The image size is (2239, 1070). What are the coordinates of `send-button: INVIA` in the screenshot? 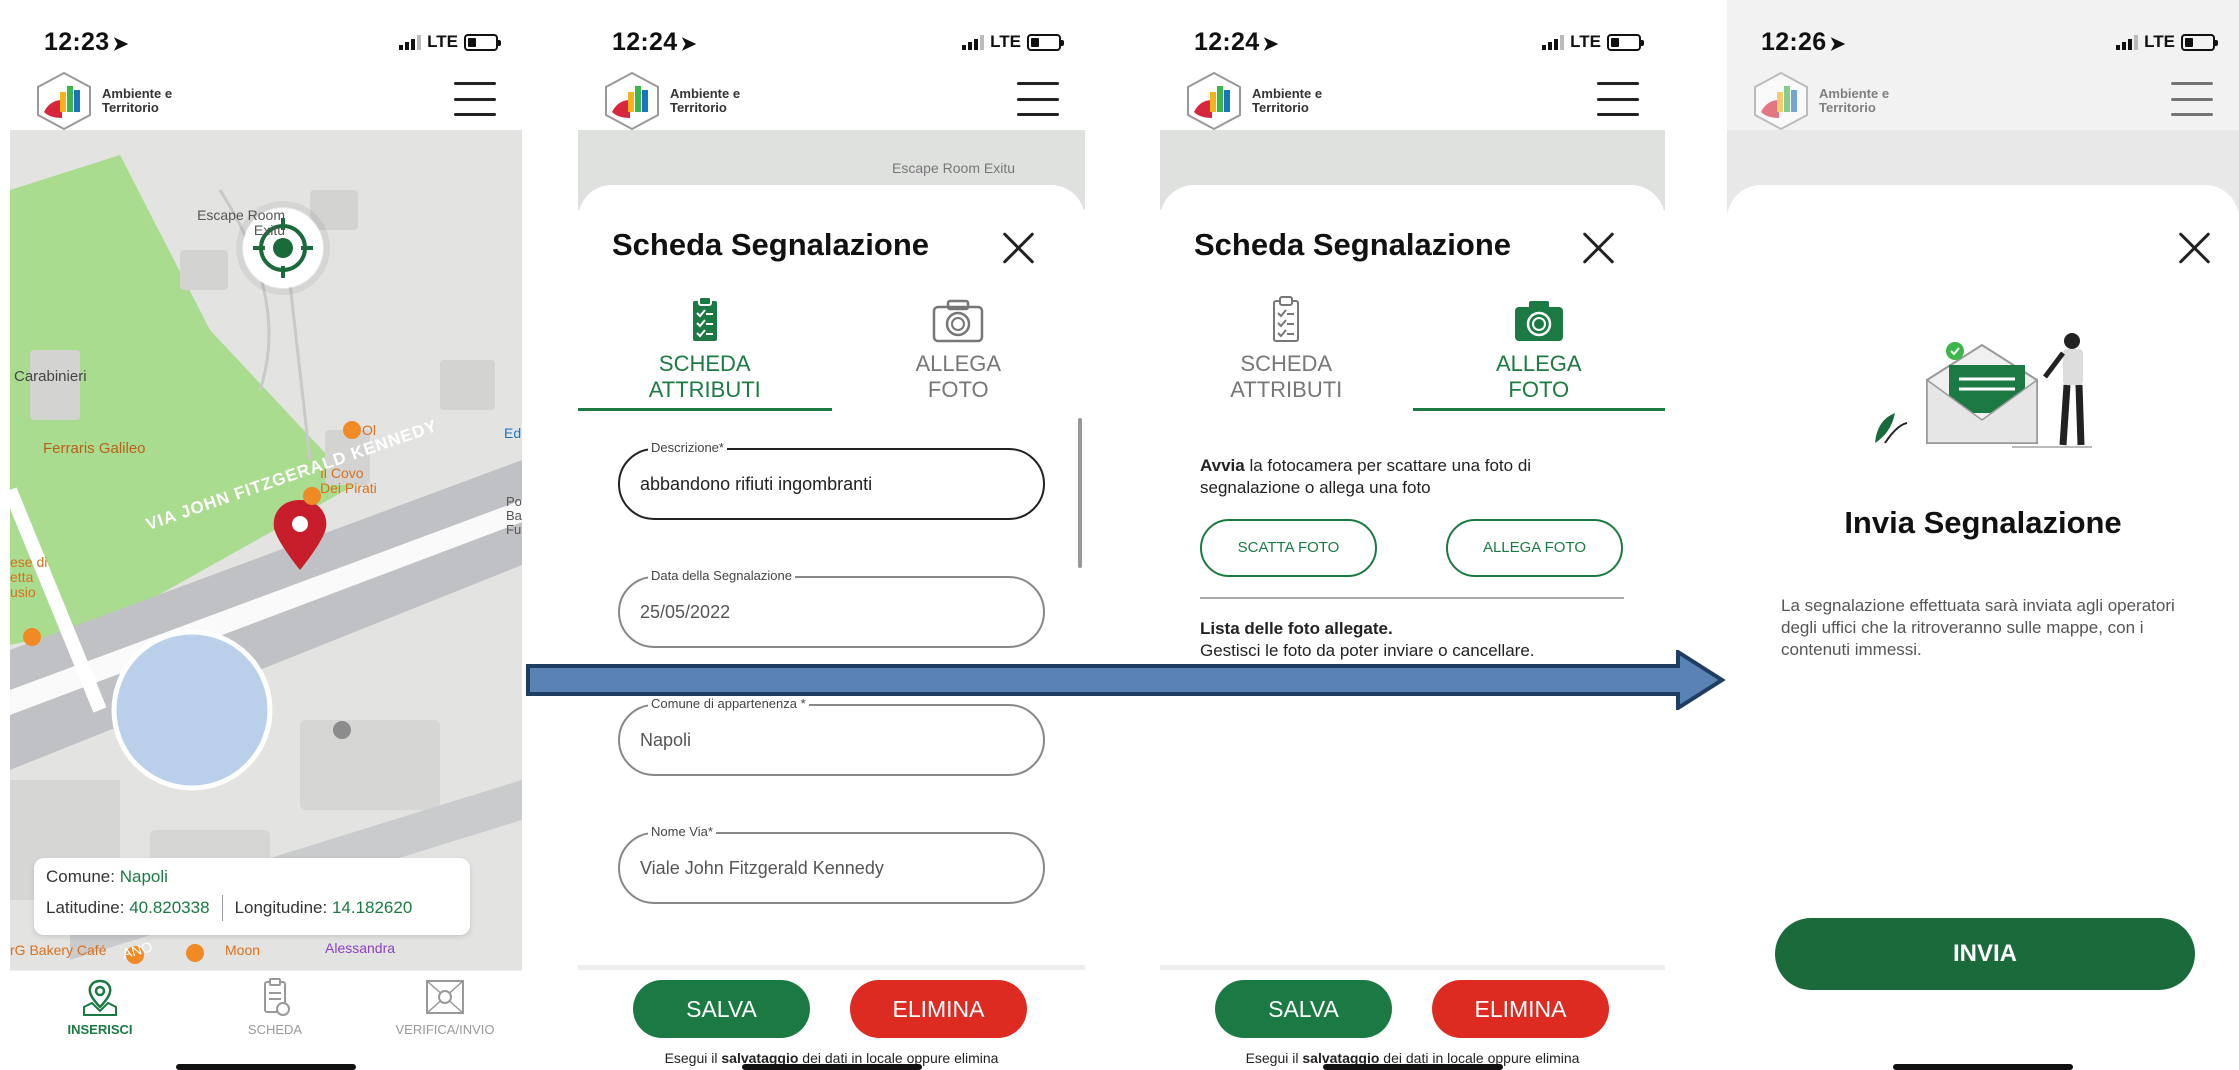 It's located at (1985, 954).